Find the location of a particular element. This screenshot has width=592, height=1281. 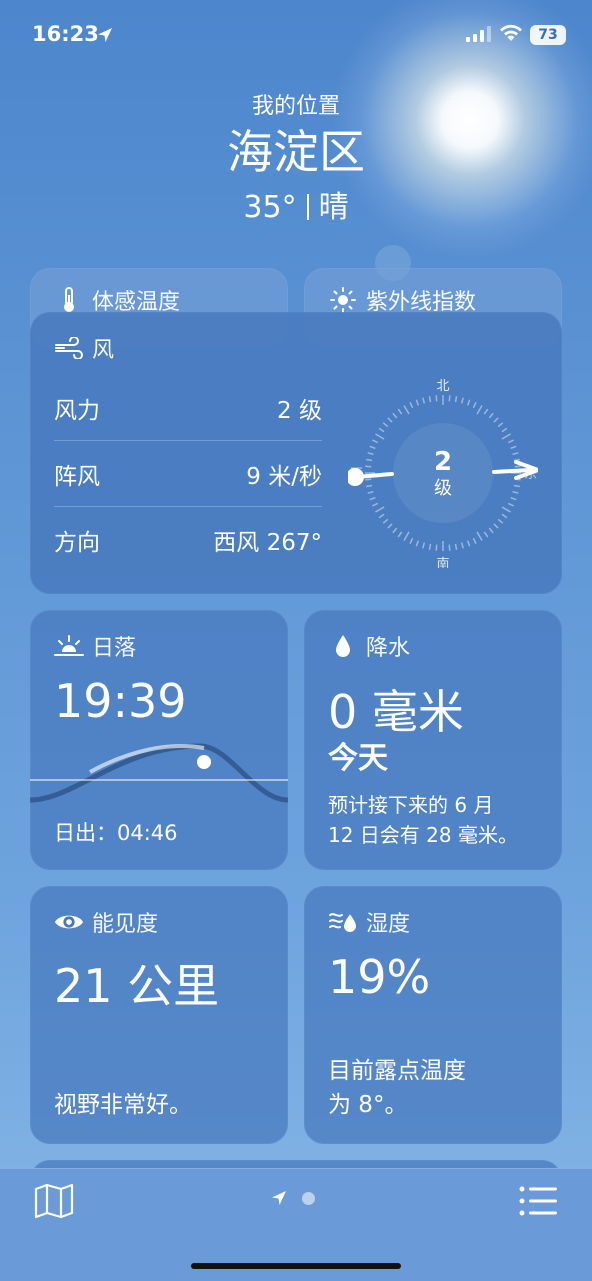

compass-level: 2 is located at coordinates (443, 462).